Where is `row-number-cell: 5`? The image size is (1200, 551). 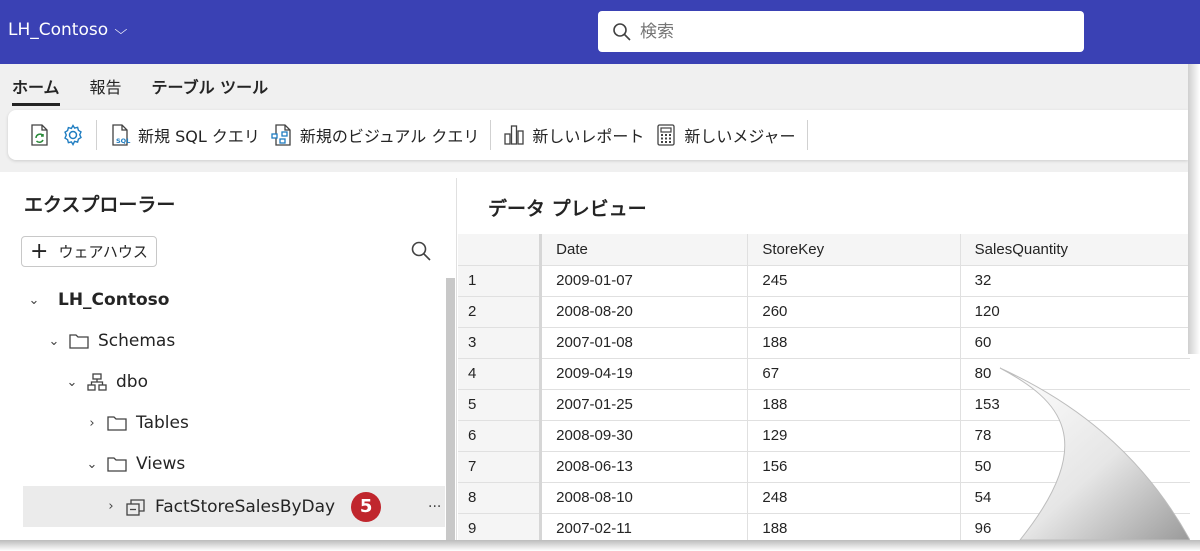 row-number-cell: 5 is located at coordinates (500, 405).